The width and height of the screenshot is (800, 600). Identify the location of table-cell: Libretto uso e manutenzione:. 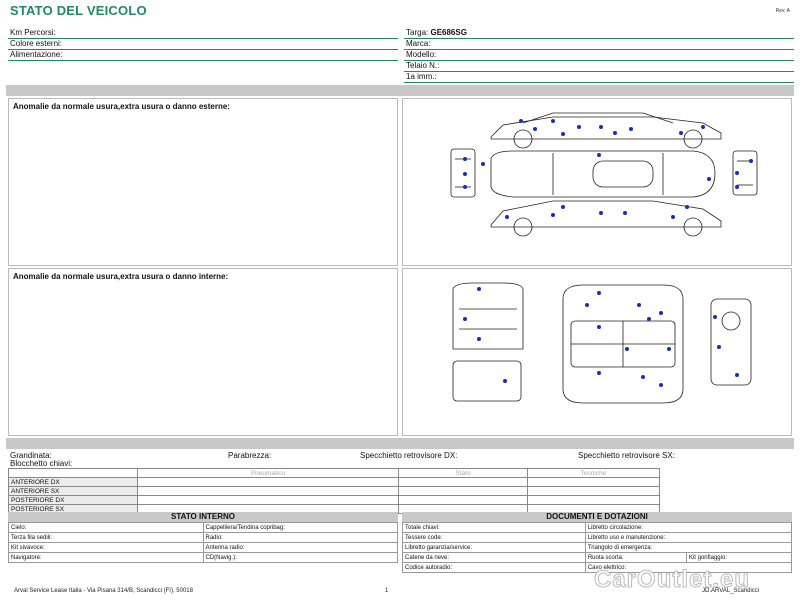
(688, 537).